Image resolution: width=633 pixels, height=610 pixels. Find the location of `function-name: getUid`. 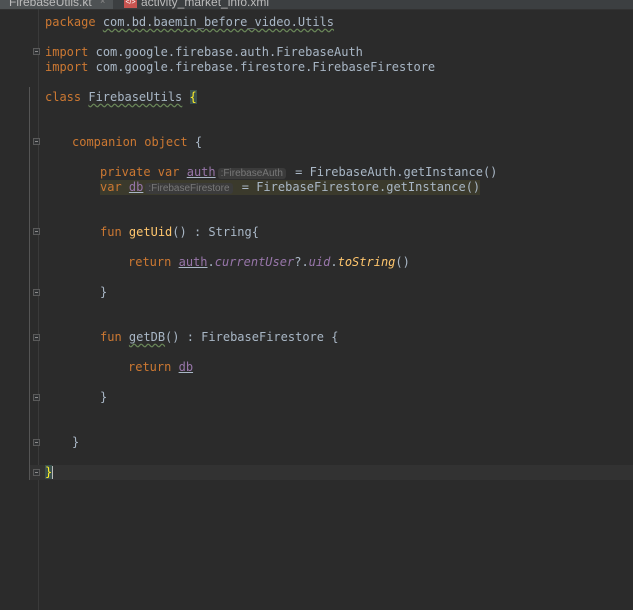

function-name: getUid is located at coordinates (150, 232).